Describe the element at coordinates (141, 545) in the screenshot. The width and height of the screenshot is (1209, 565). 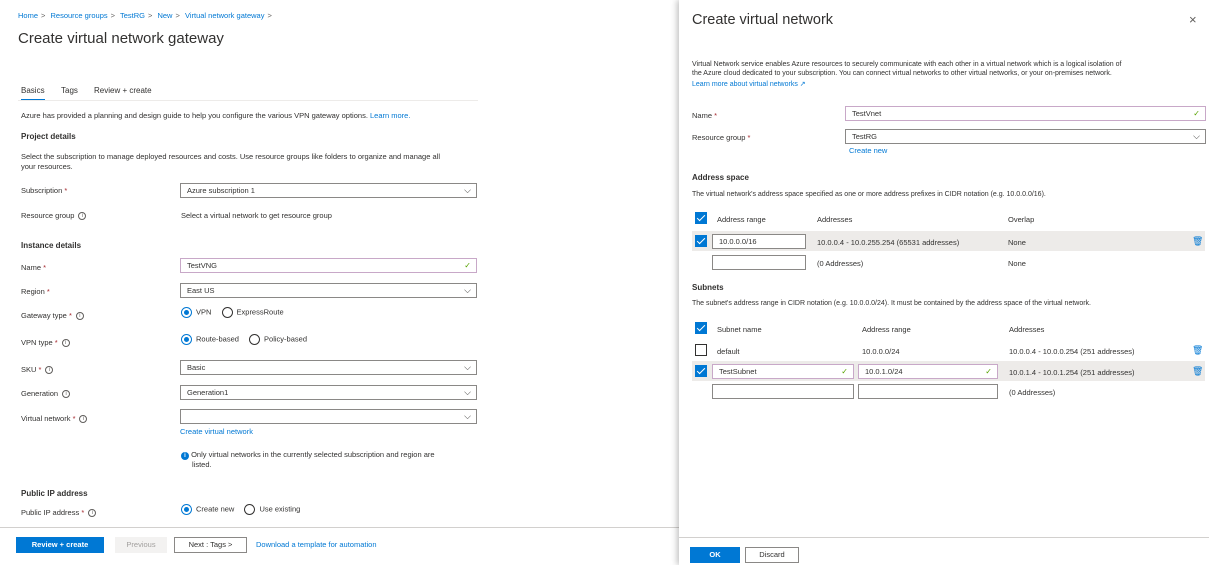
I see `previous-button: Previous` at that location.